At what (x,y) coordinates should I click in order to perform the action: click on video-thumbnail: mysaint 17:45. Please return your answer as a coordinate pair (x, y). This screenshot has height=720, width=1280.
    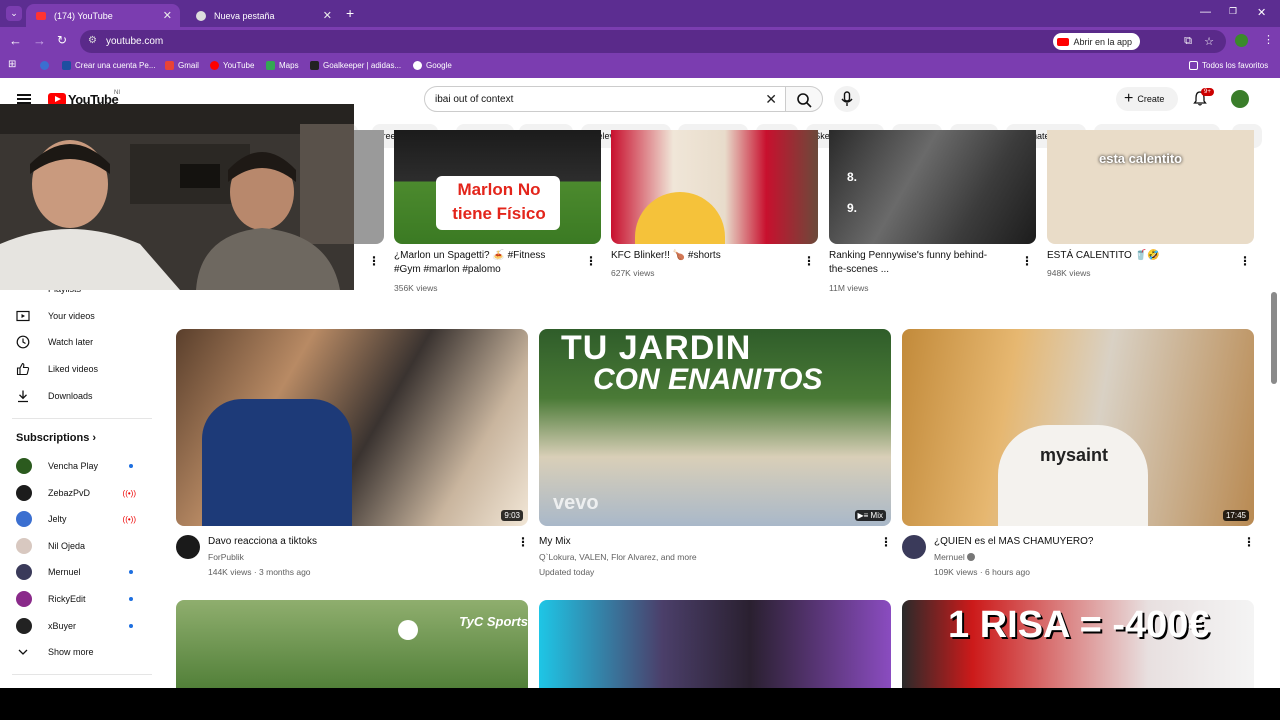
    Looking at the image, I should click on (1078, 427).